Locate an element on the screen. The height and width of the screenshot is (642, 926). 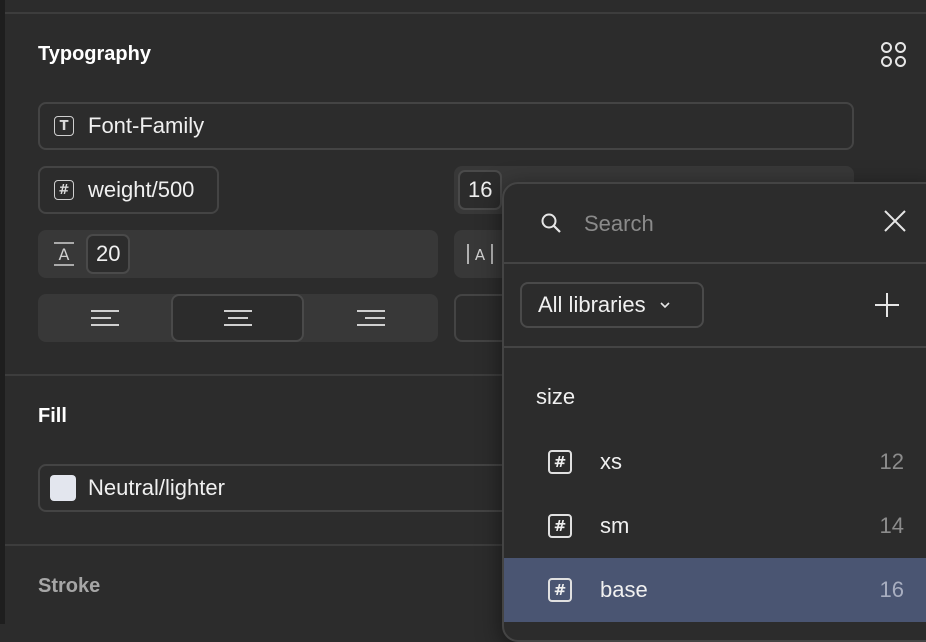
align-left-icon is located at coordinates (104, 318).